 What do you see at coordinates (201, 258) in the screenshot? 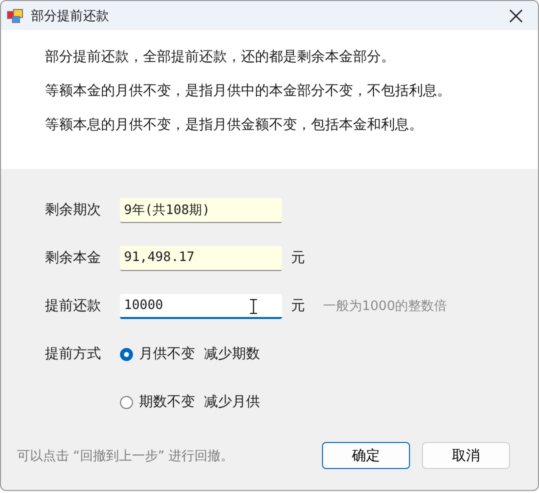
I see `input-field: 91,498.17` at bounding box center [201, 258].